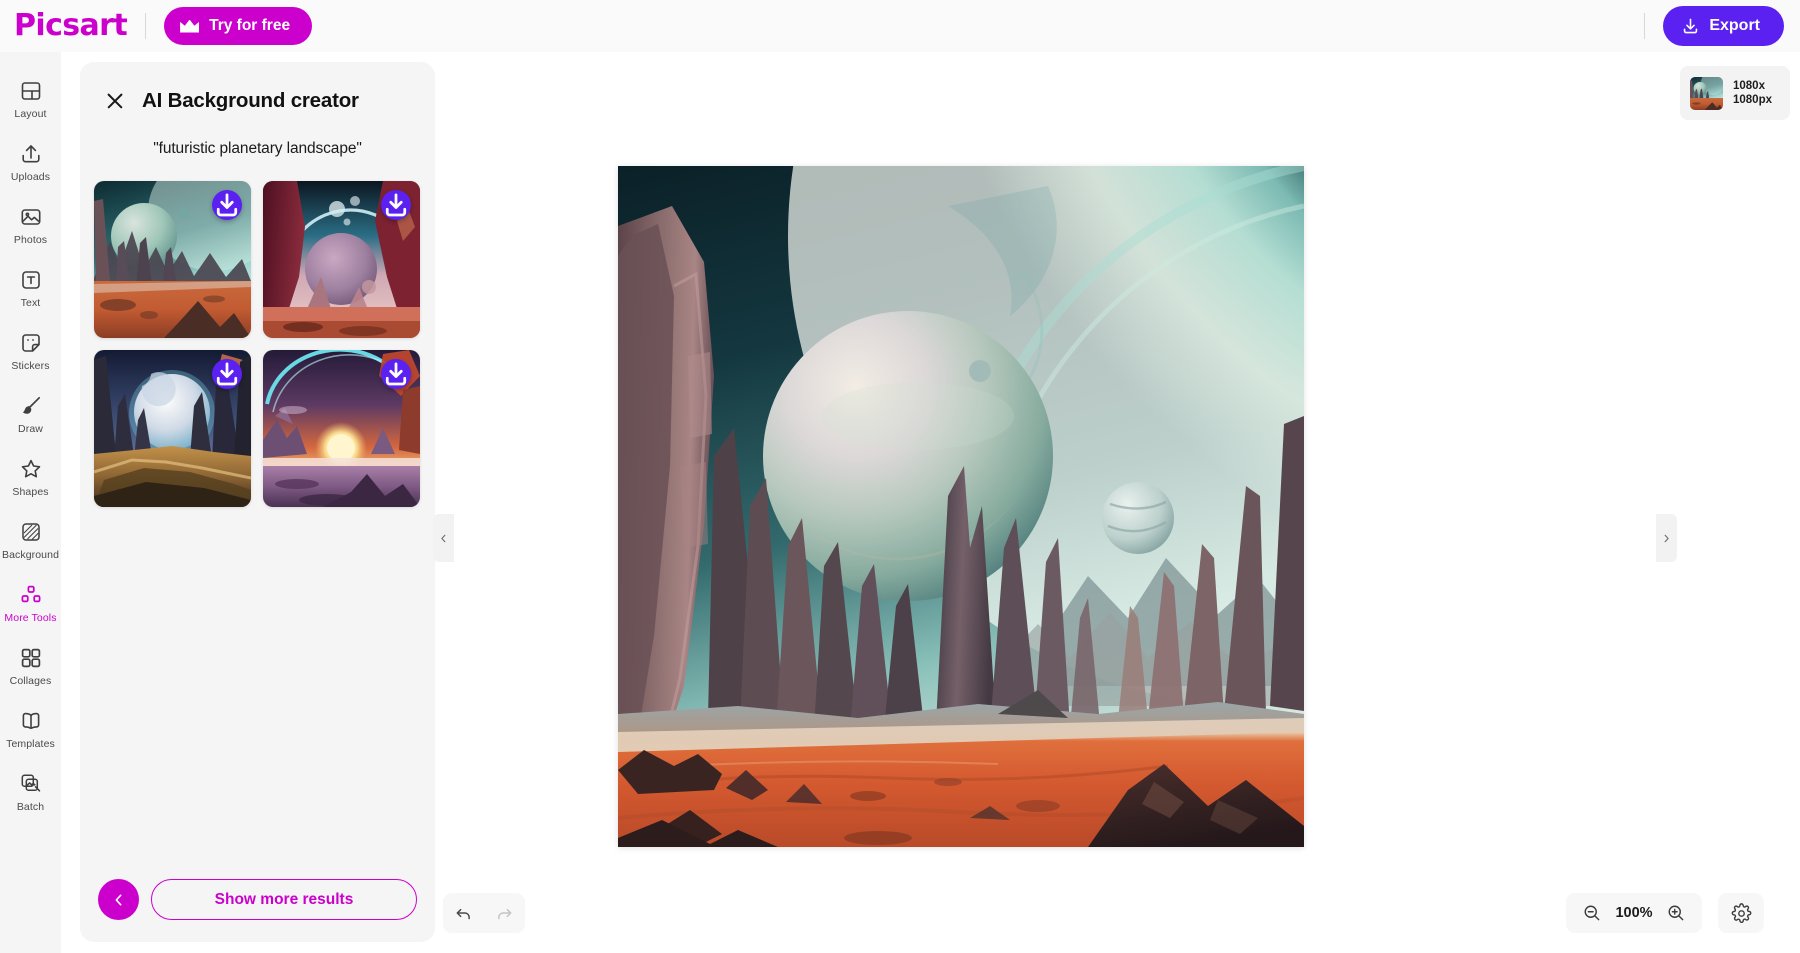 The width and height of the screenshot is (1800, 953). Describe the element at coordinates (146, 26) in the screenshot. I see `toolbar-divider` at that location.